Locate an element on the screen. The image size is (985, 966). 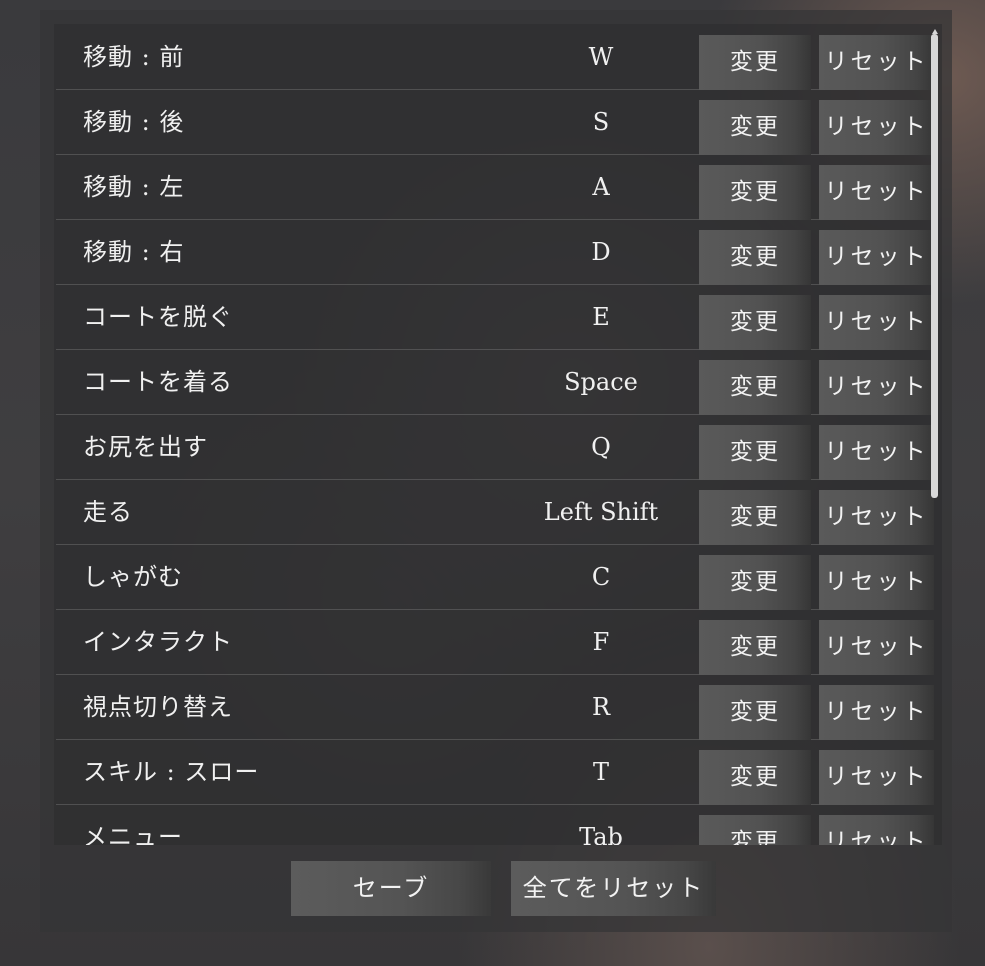
keybind-row: 移動 : 前 W 変更 リセット is located at coordinates (495, 57).